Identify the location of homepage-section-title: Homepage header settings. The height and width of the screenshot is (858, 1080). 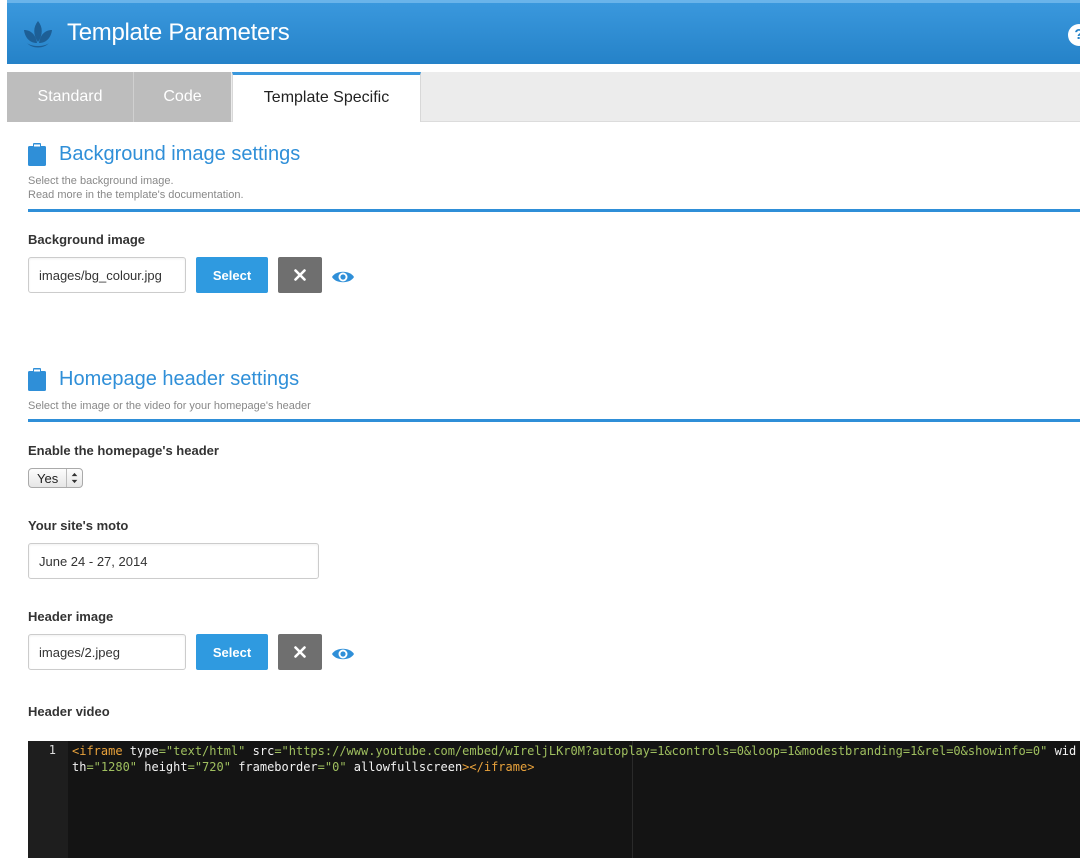
(179, 379).